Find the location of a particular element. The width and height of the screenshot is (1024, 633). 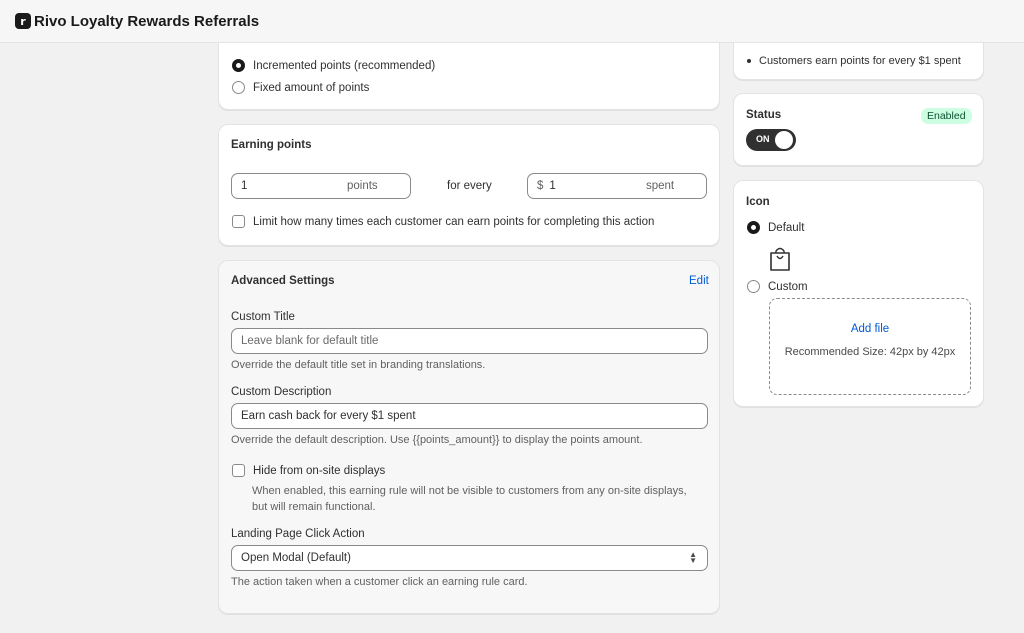

select-arrows-icon: ▲ ▼ is located at coordinates (693, 557).